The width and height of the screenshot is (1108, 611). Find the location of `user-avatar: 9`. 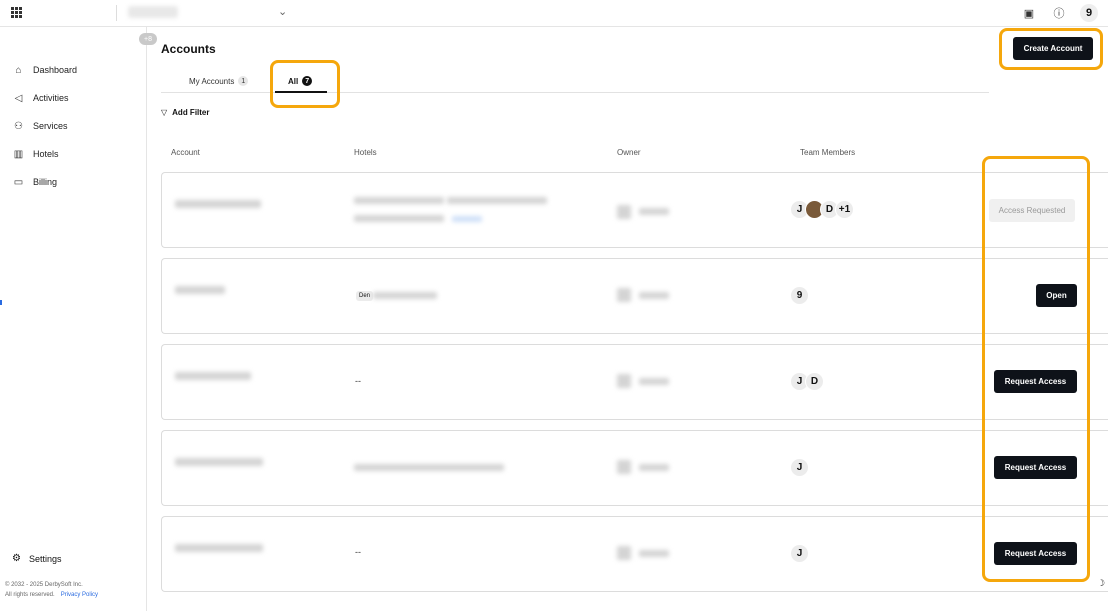

user-avatar: 9 is located at coordinates (1089, 13).